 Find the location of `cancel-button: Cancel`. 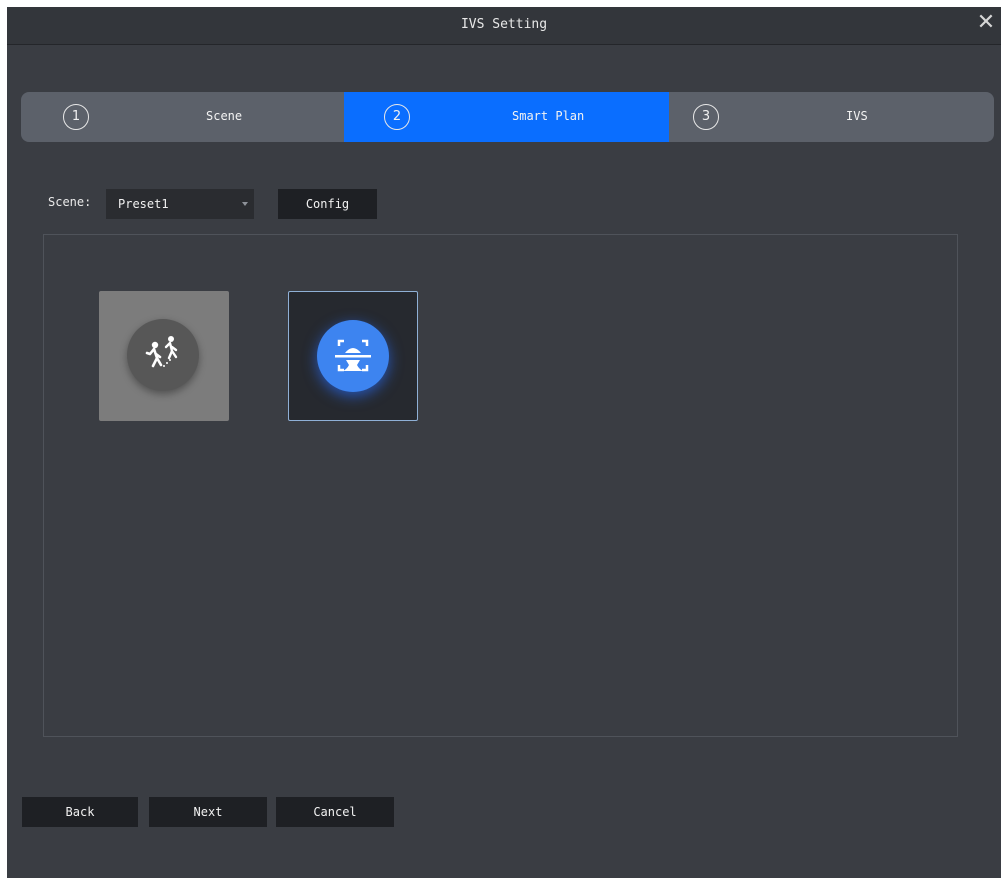

cancel-button: Cancel is located at coordinates (335, 812).